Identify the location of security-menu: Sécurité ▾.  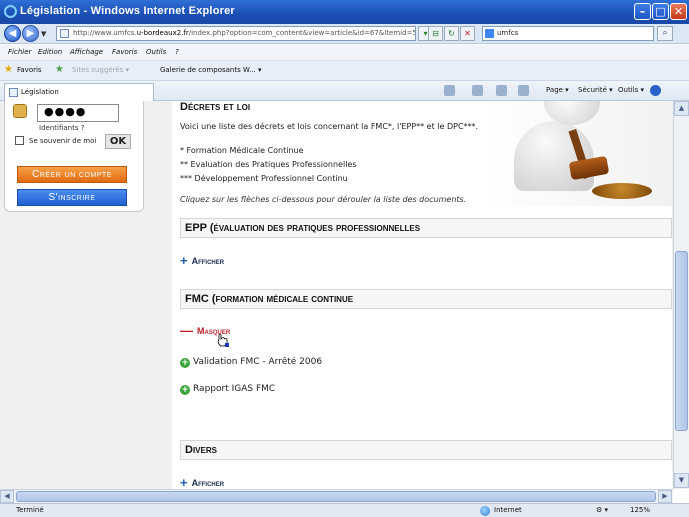
(595, 90).